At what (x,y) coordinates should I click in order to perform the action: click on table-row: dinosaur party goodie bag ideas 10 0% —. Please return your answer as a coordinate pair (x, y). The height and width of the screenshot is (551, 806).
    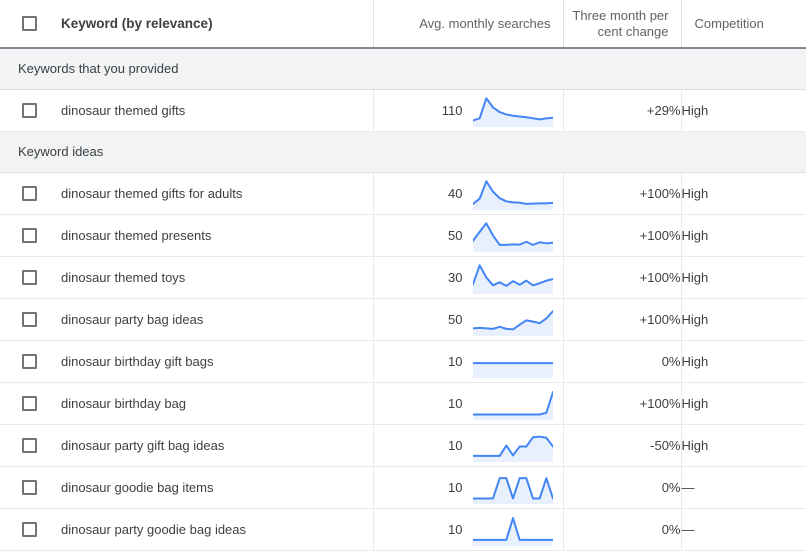
    Looking at the image, I should click on (403, 529).